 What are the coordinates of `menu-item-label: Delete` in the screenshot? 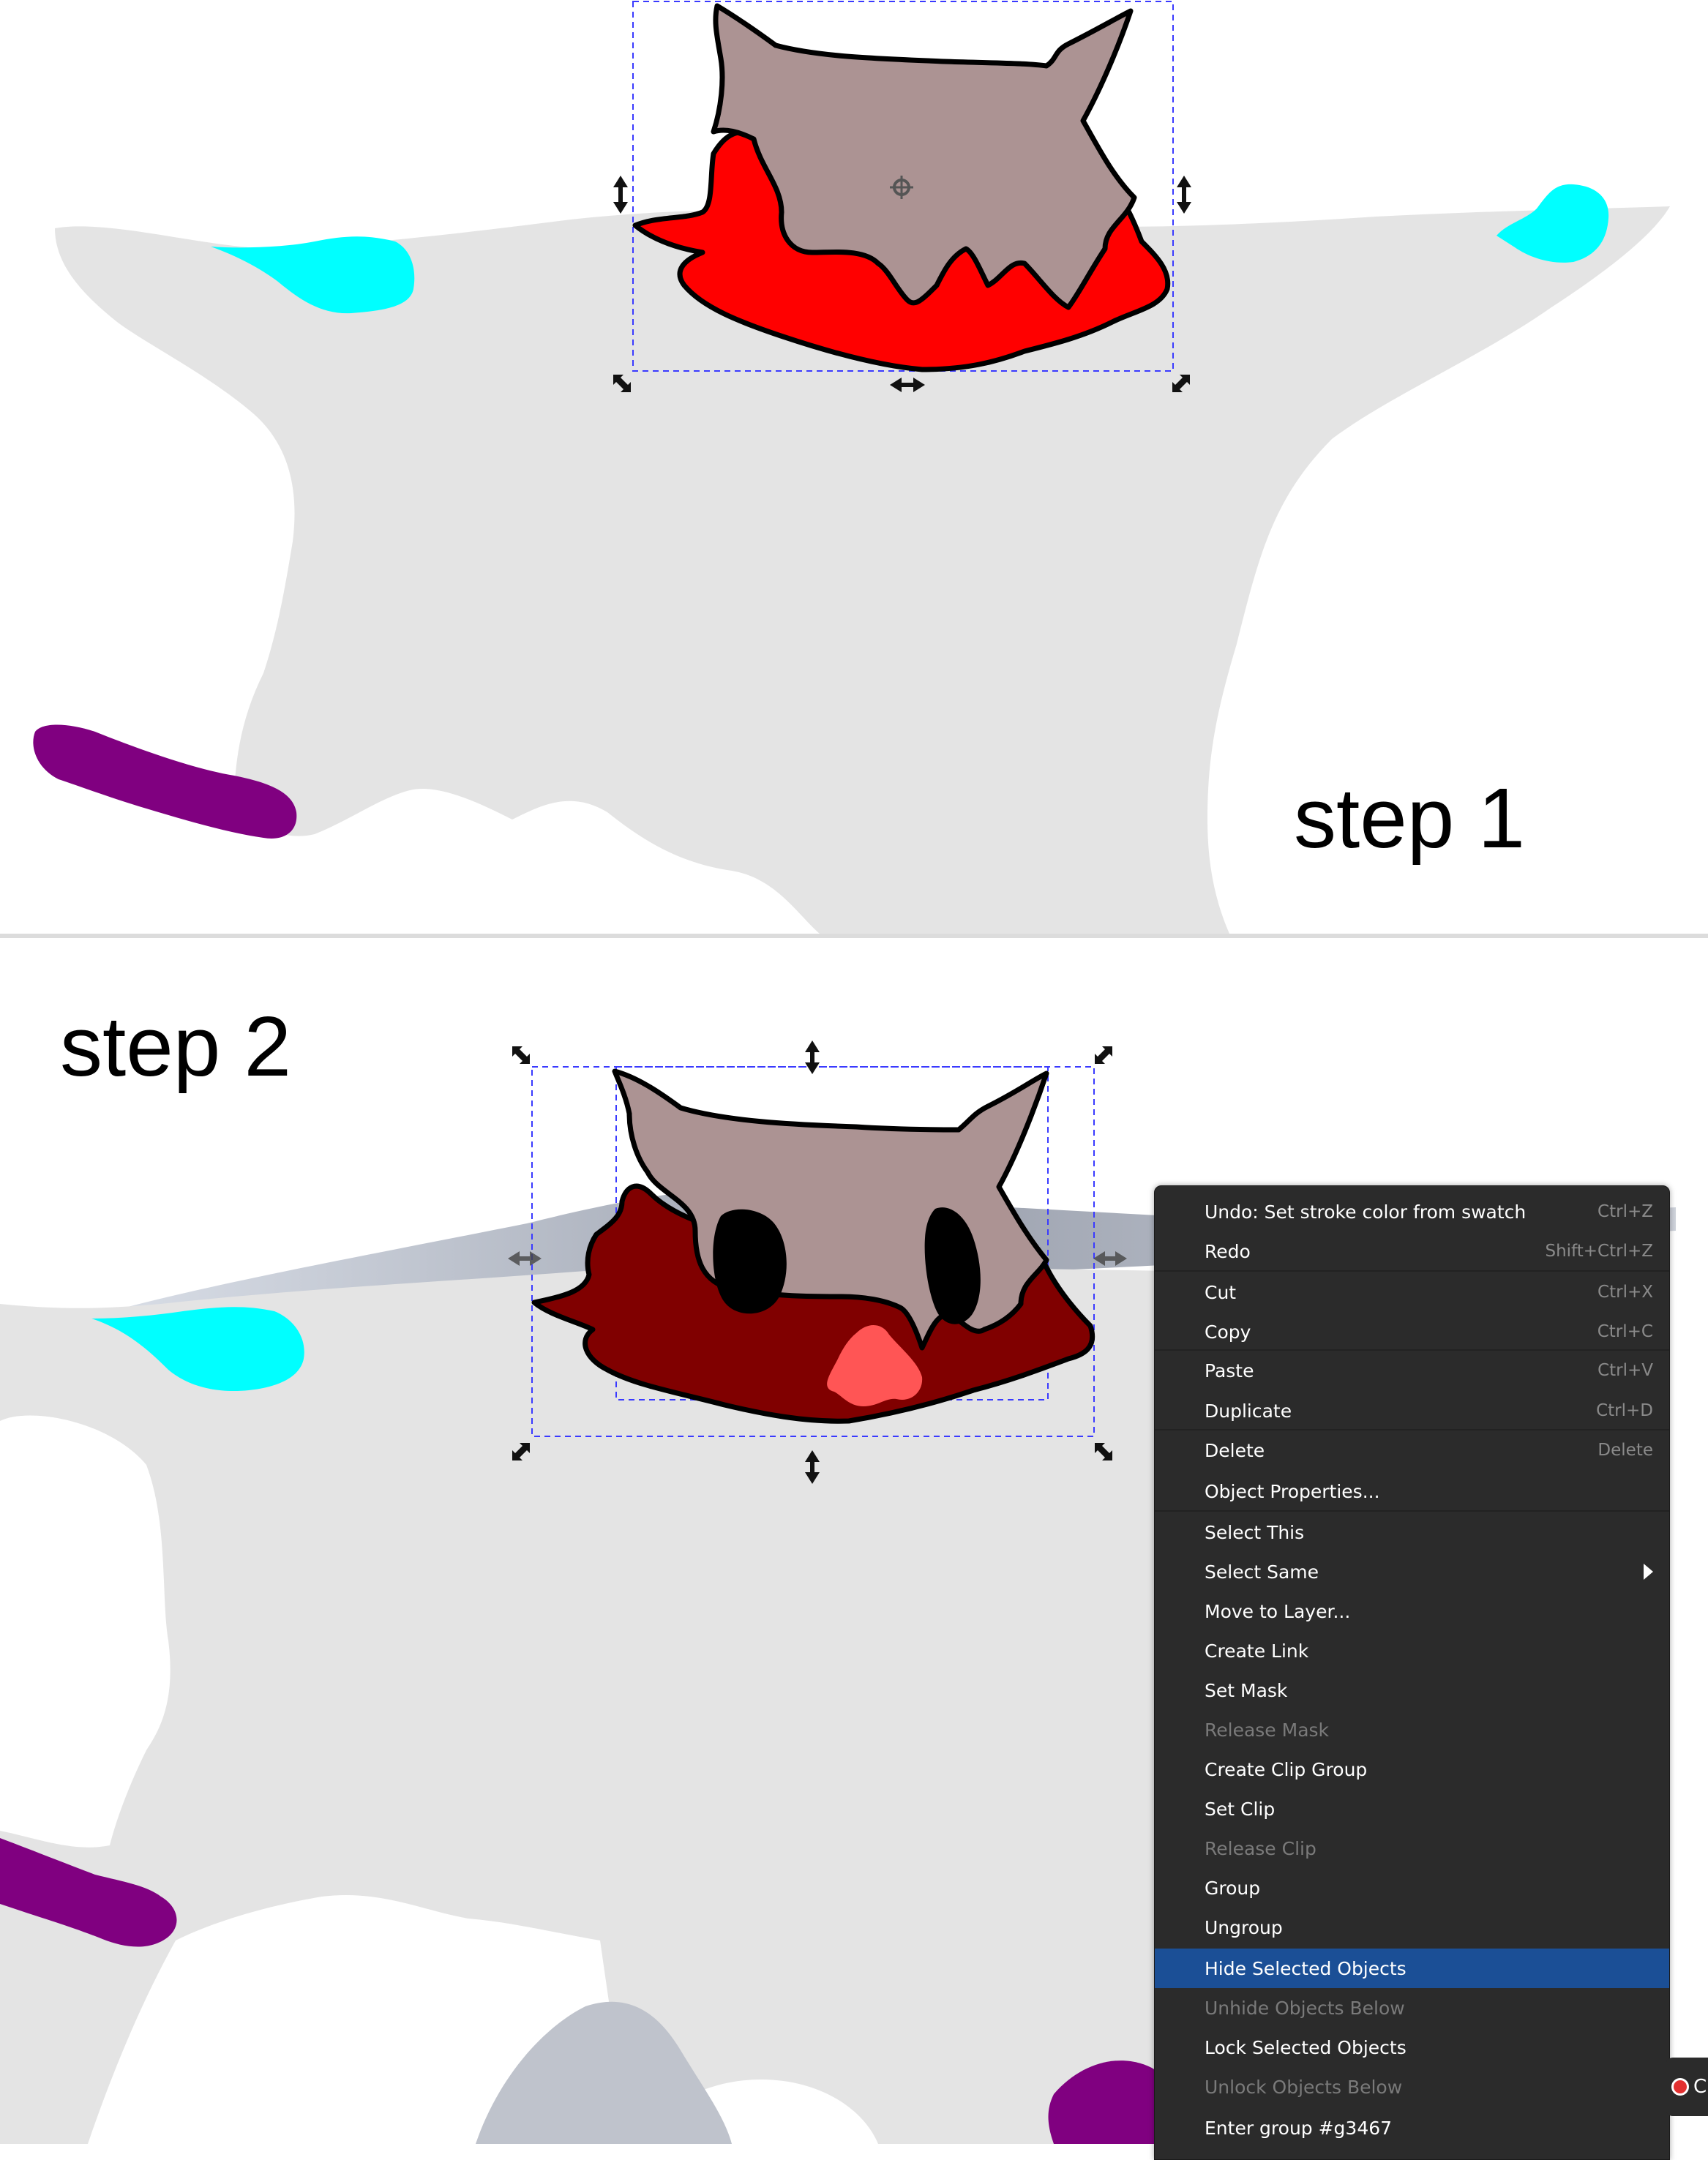 It's located at (1235, 1450).